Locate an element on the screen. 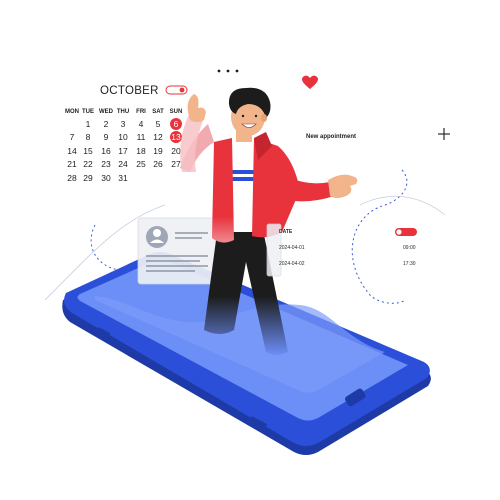  calendar-day: 24 is located at coordinates (123, 164).